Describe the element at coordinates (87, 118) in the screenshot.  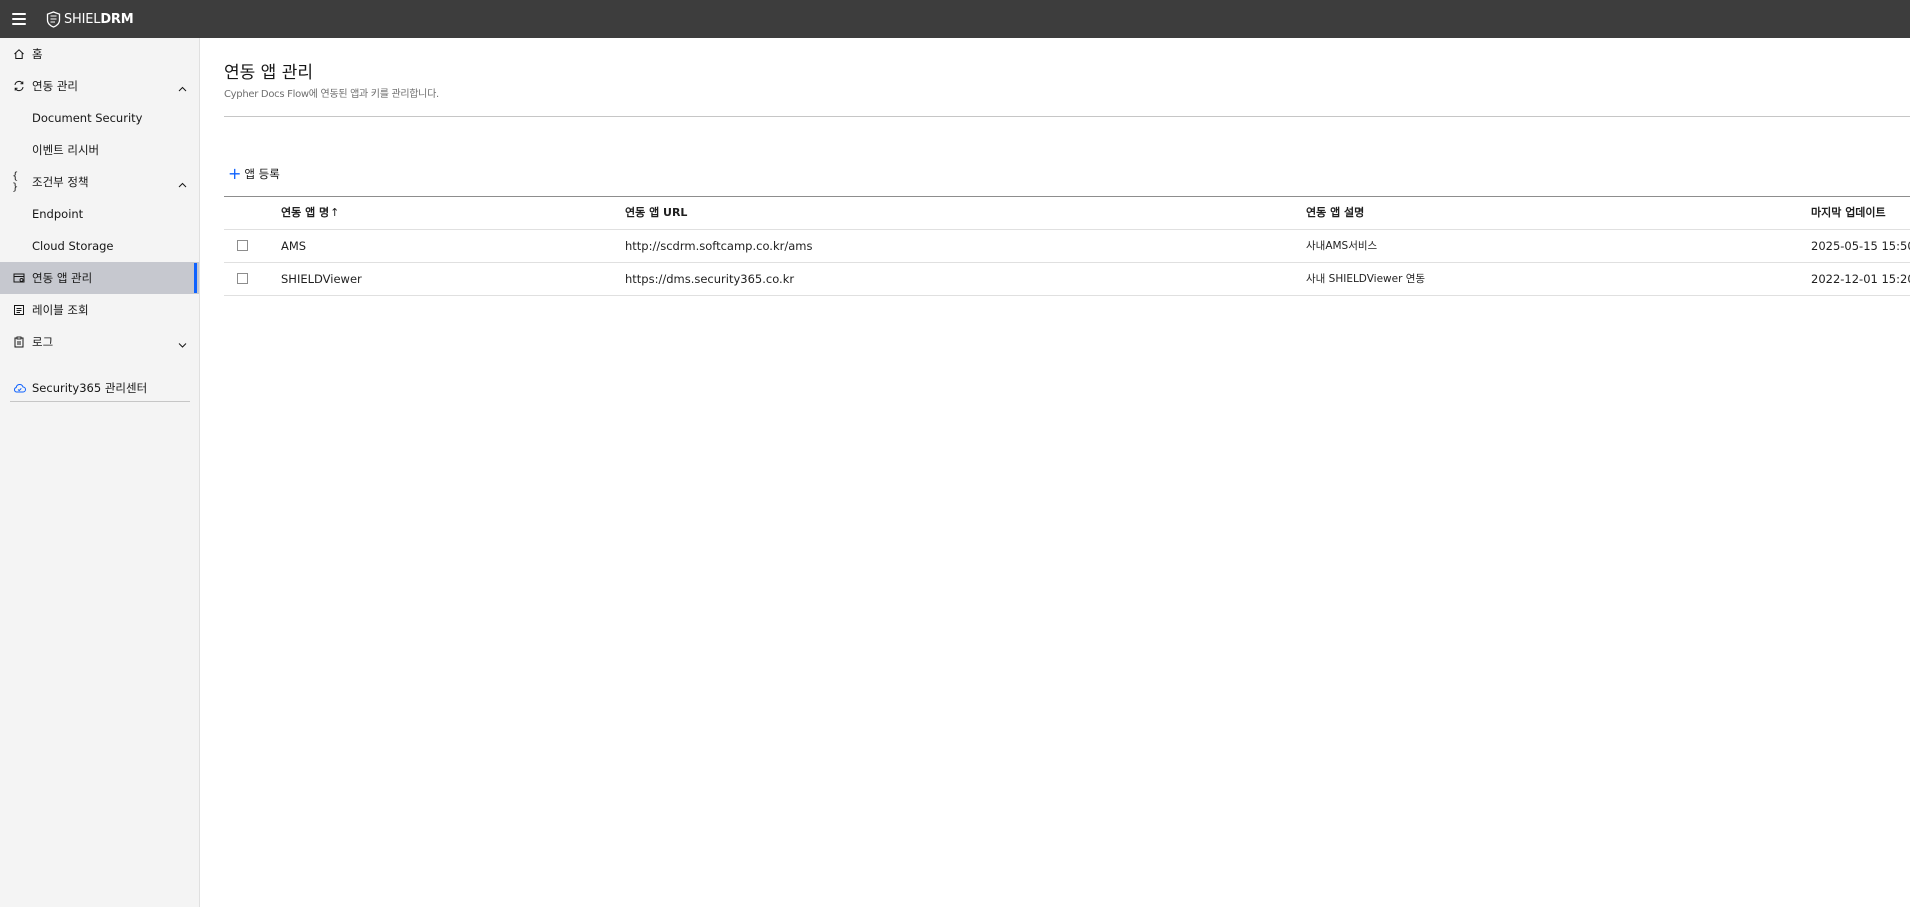
I see `sidebar-item-label: Document Security` at that location.